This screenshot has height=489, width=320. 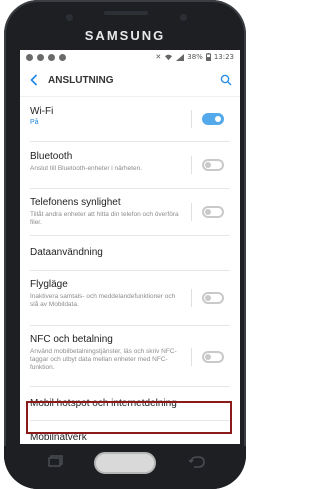 What do you see at coordinates (129, 417) in the screenshot?
I see `highlight-box` at bounding box center [129, 417].